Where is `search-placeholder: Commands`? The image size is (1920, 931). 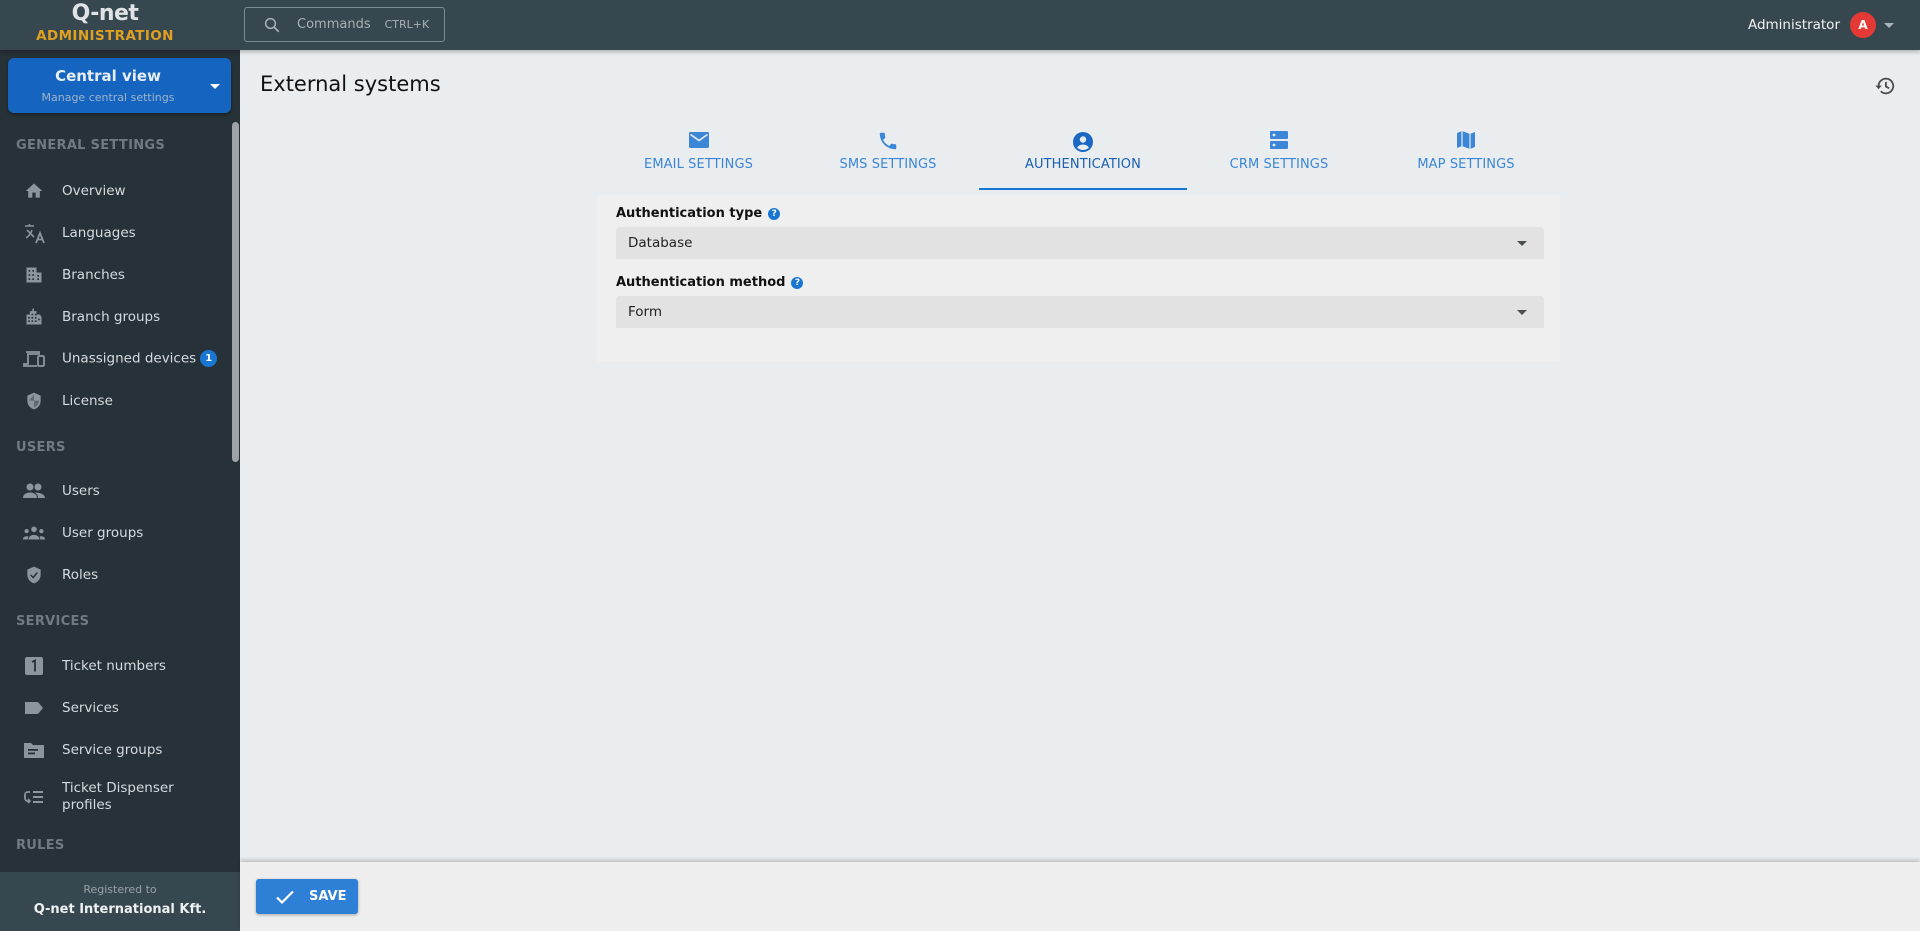 search-placeholder: Commands is located at coordinates (334, 24).